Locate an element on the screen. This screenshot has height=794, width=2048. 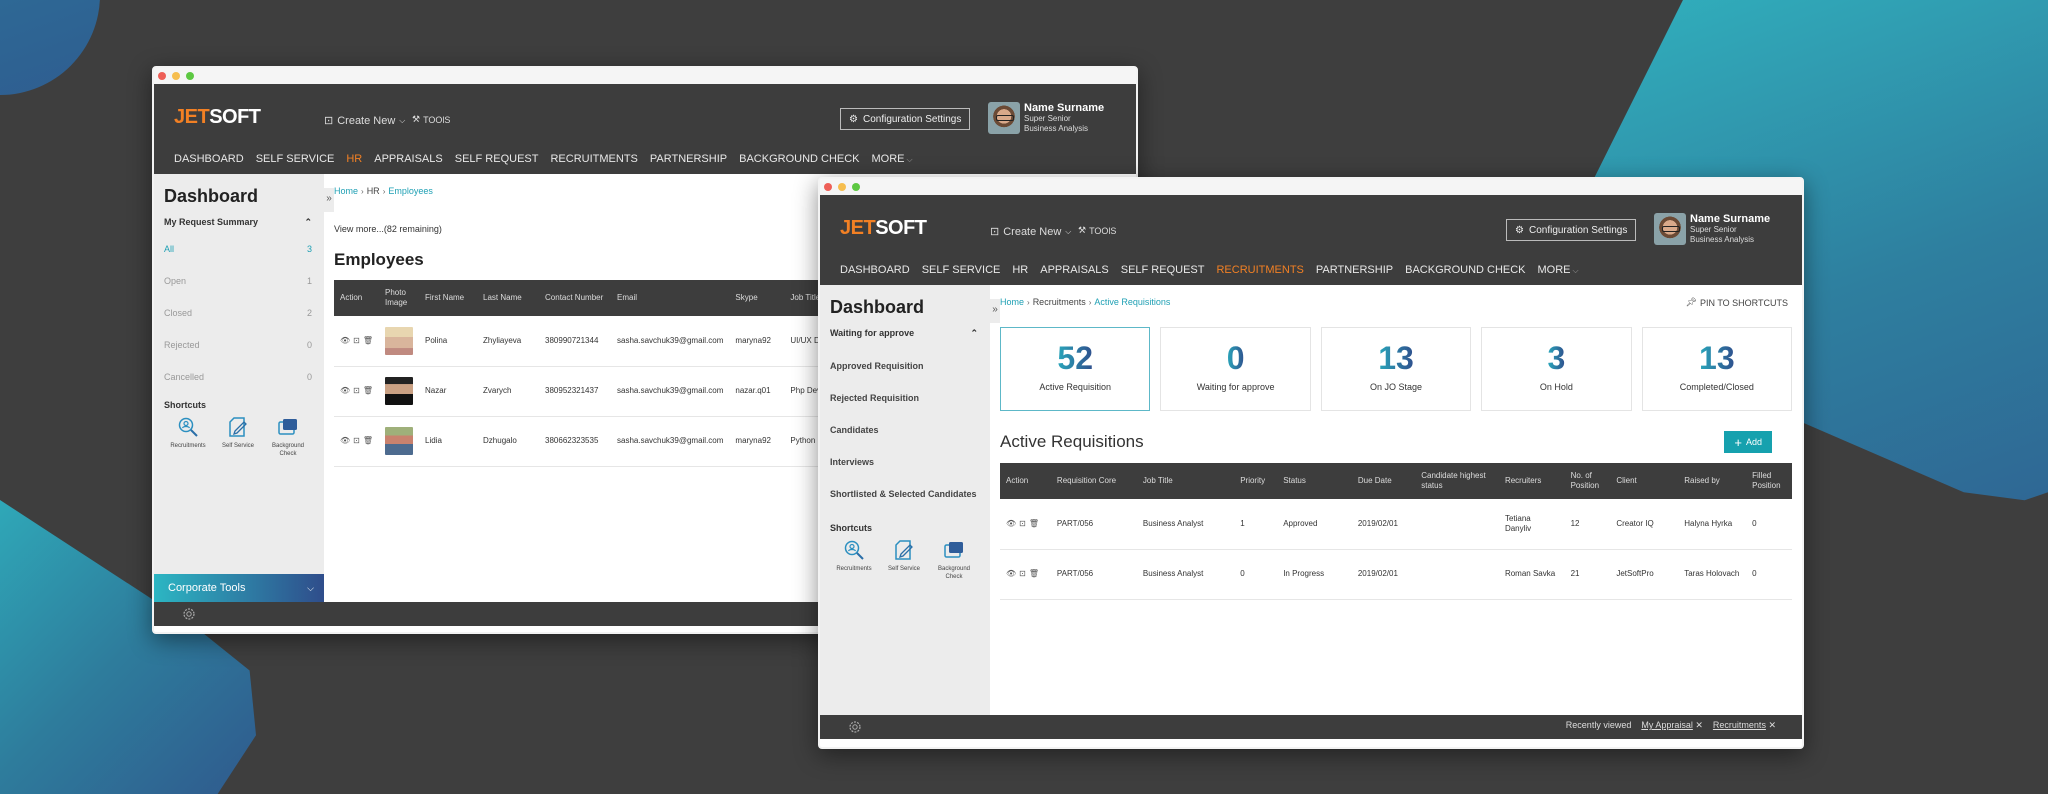
col-due-date: Due Date is located at coordinates (1383, 481).